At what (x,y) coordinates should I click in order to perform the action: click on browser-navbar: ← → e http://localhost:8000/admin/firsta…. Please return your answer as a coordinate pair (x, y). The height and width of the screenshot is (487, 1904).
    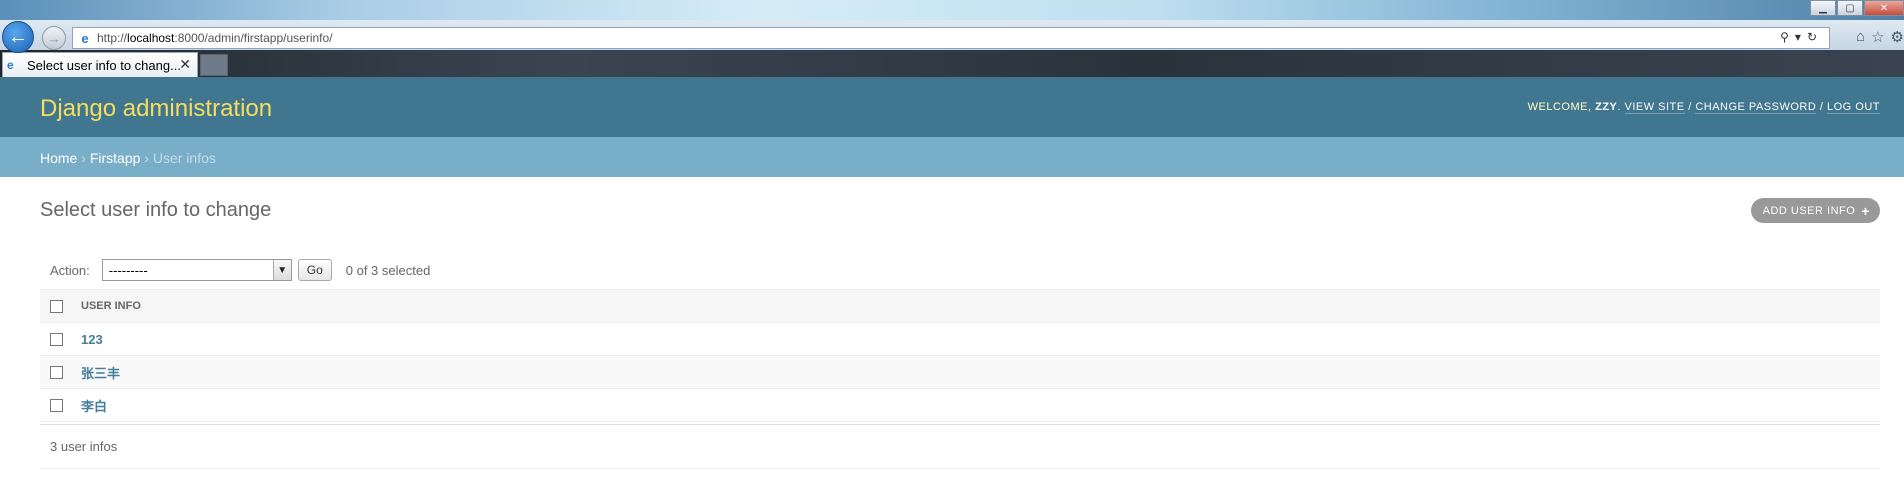
    Looking at the image, I should click on (952, 36).